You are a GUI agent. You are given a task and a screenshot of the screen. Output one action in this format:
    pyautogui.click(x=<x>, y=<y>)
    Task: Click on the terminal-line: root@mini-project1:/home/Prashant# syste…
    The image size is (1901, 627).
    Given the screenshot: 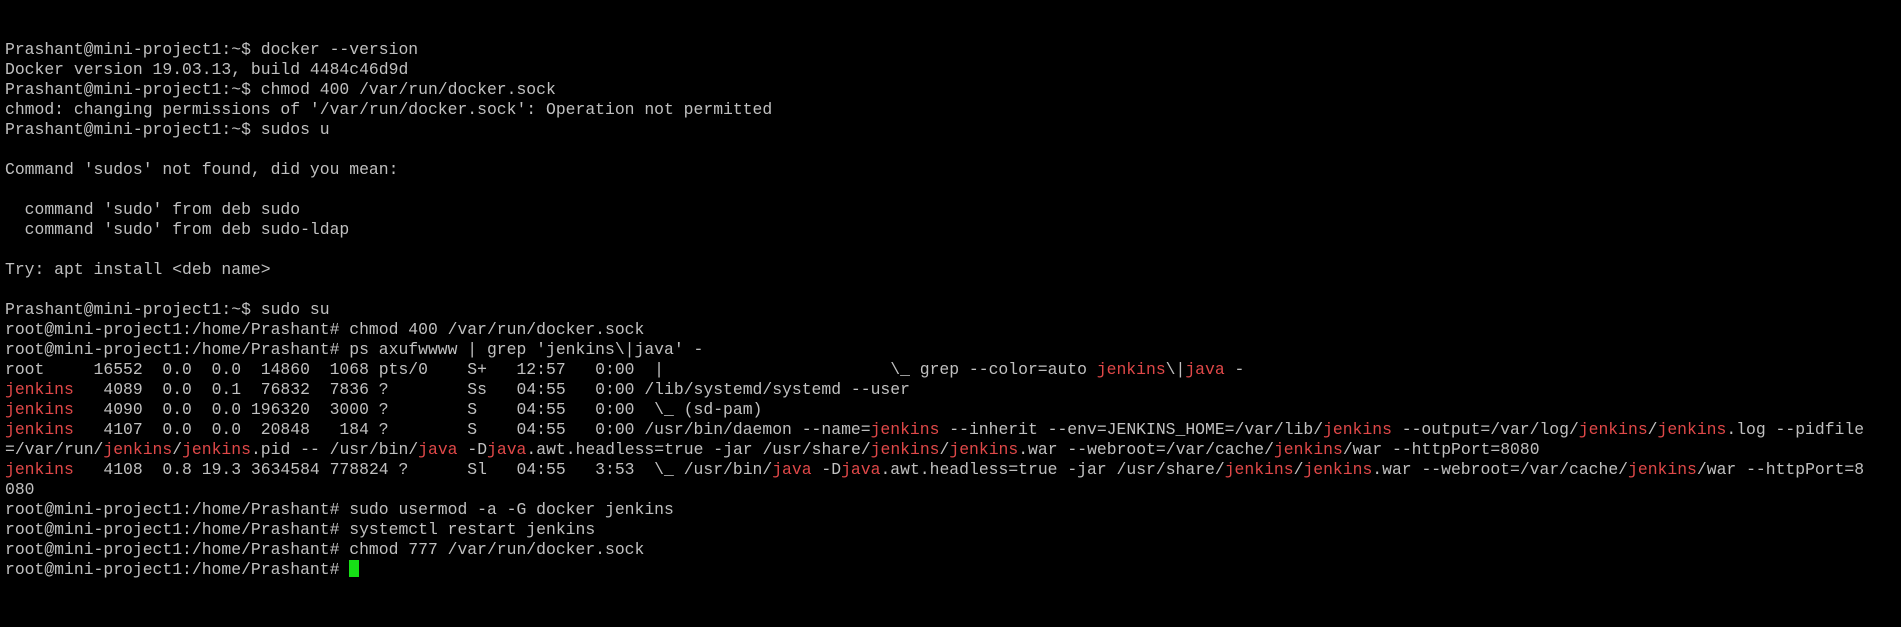 What is the action you would take?
    pyautogui.click(x=953, y=530)
    